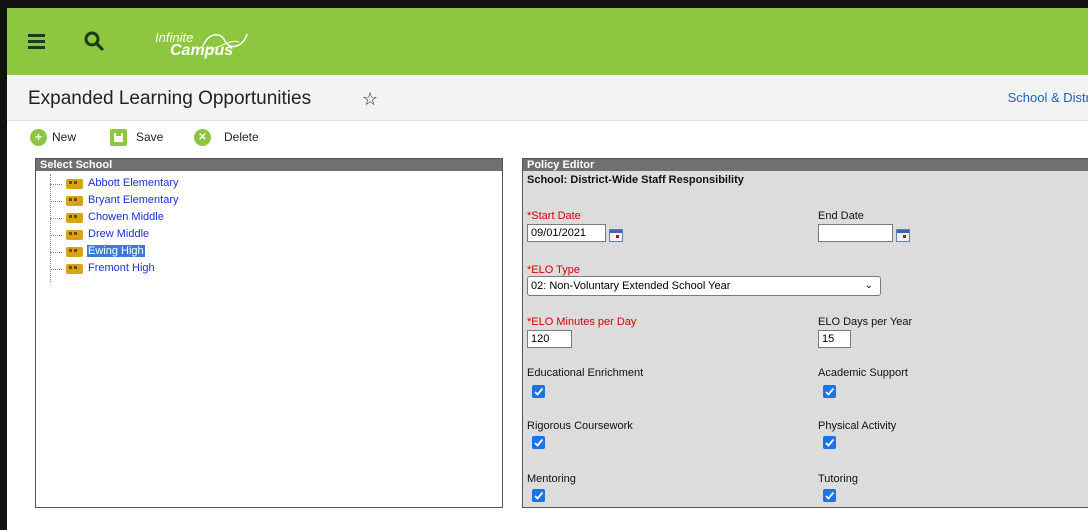 Image resolution: width=1088 pixels, height=530 pixels. I want to click on top-navigation-bar: Infinite Campus, so click(547, 41).